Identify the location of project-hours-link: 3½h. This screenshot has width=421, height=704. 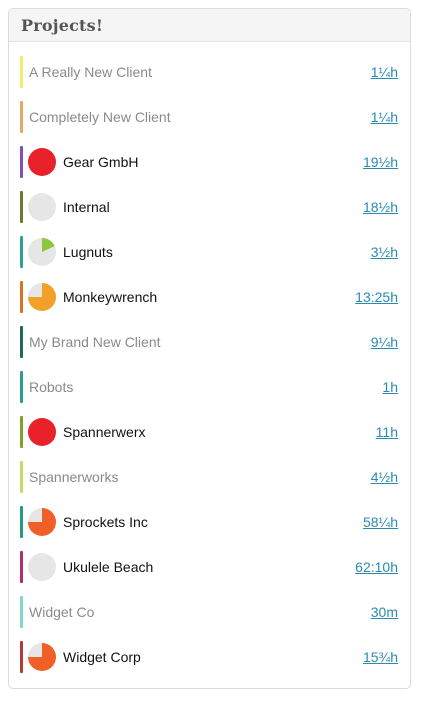
(384, 252).